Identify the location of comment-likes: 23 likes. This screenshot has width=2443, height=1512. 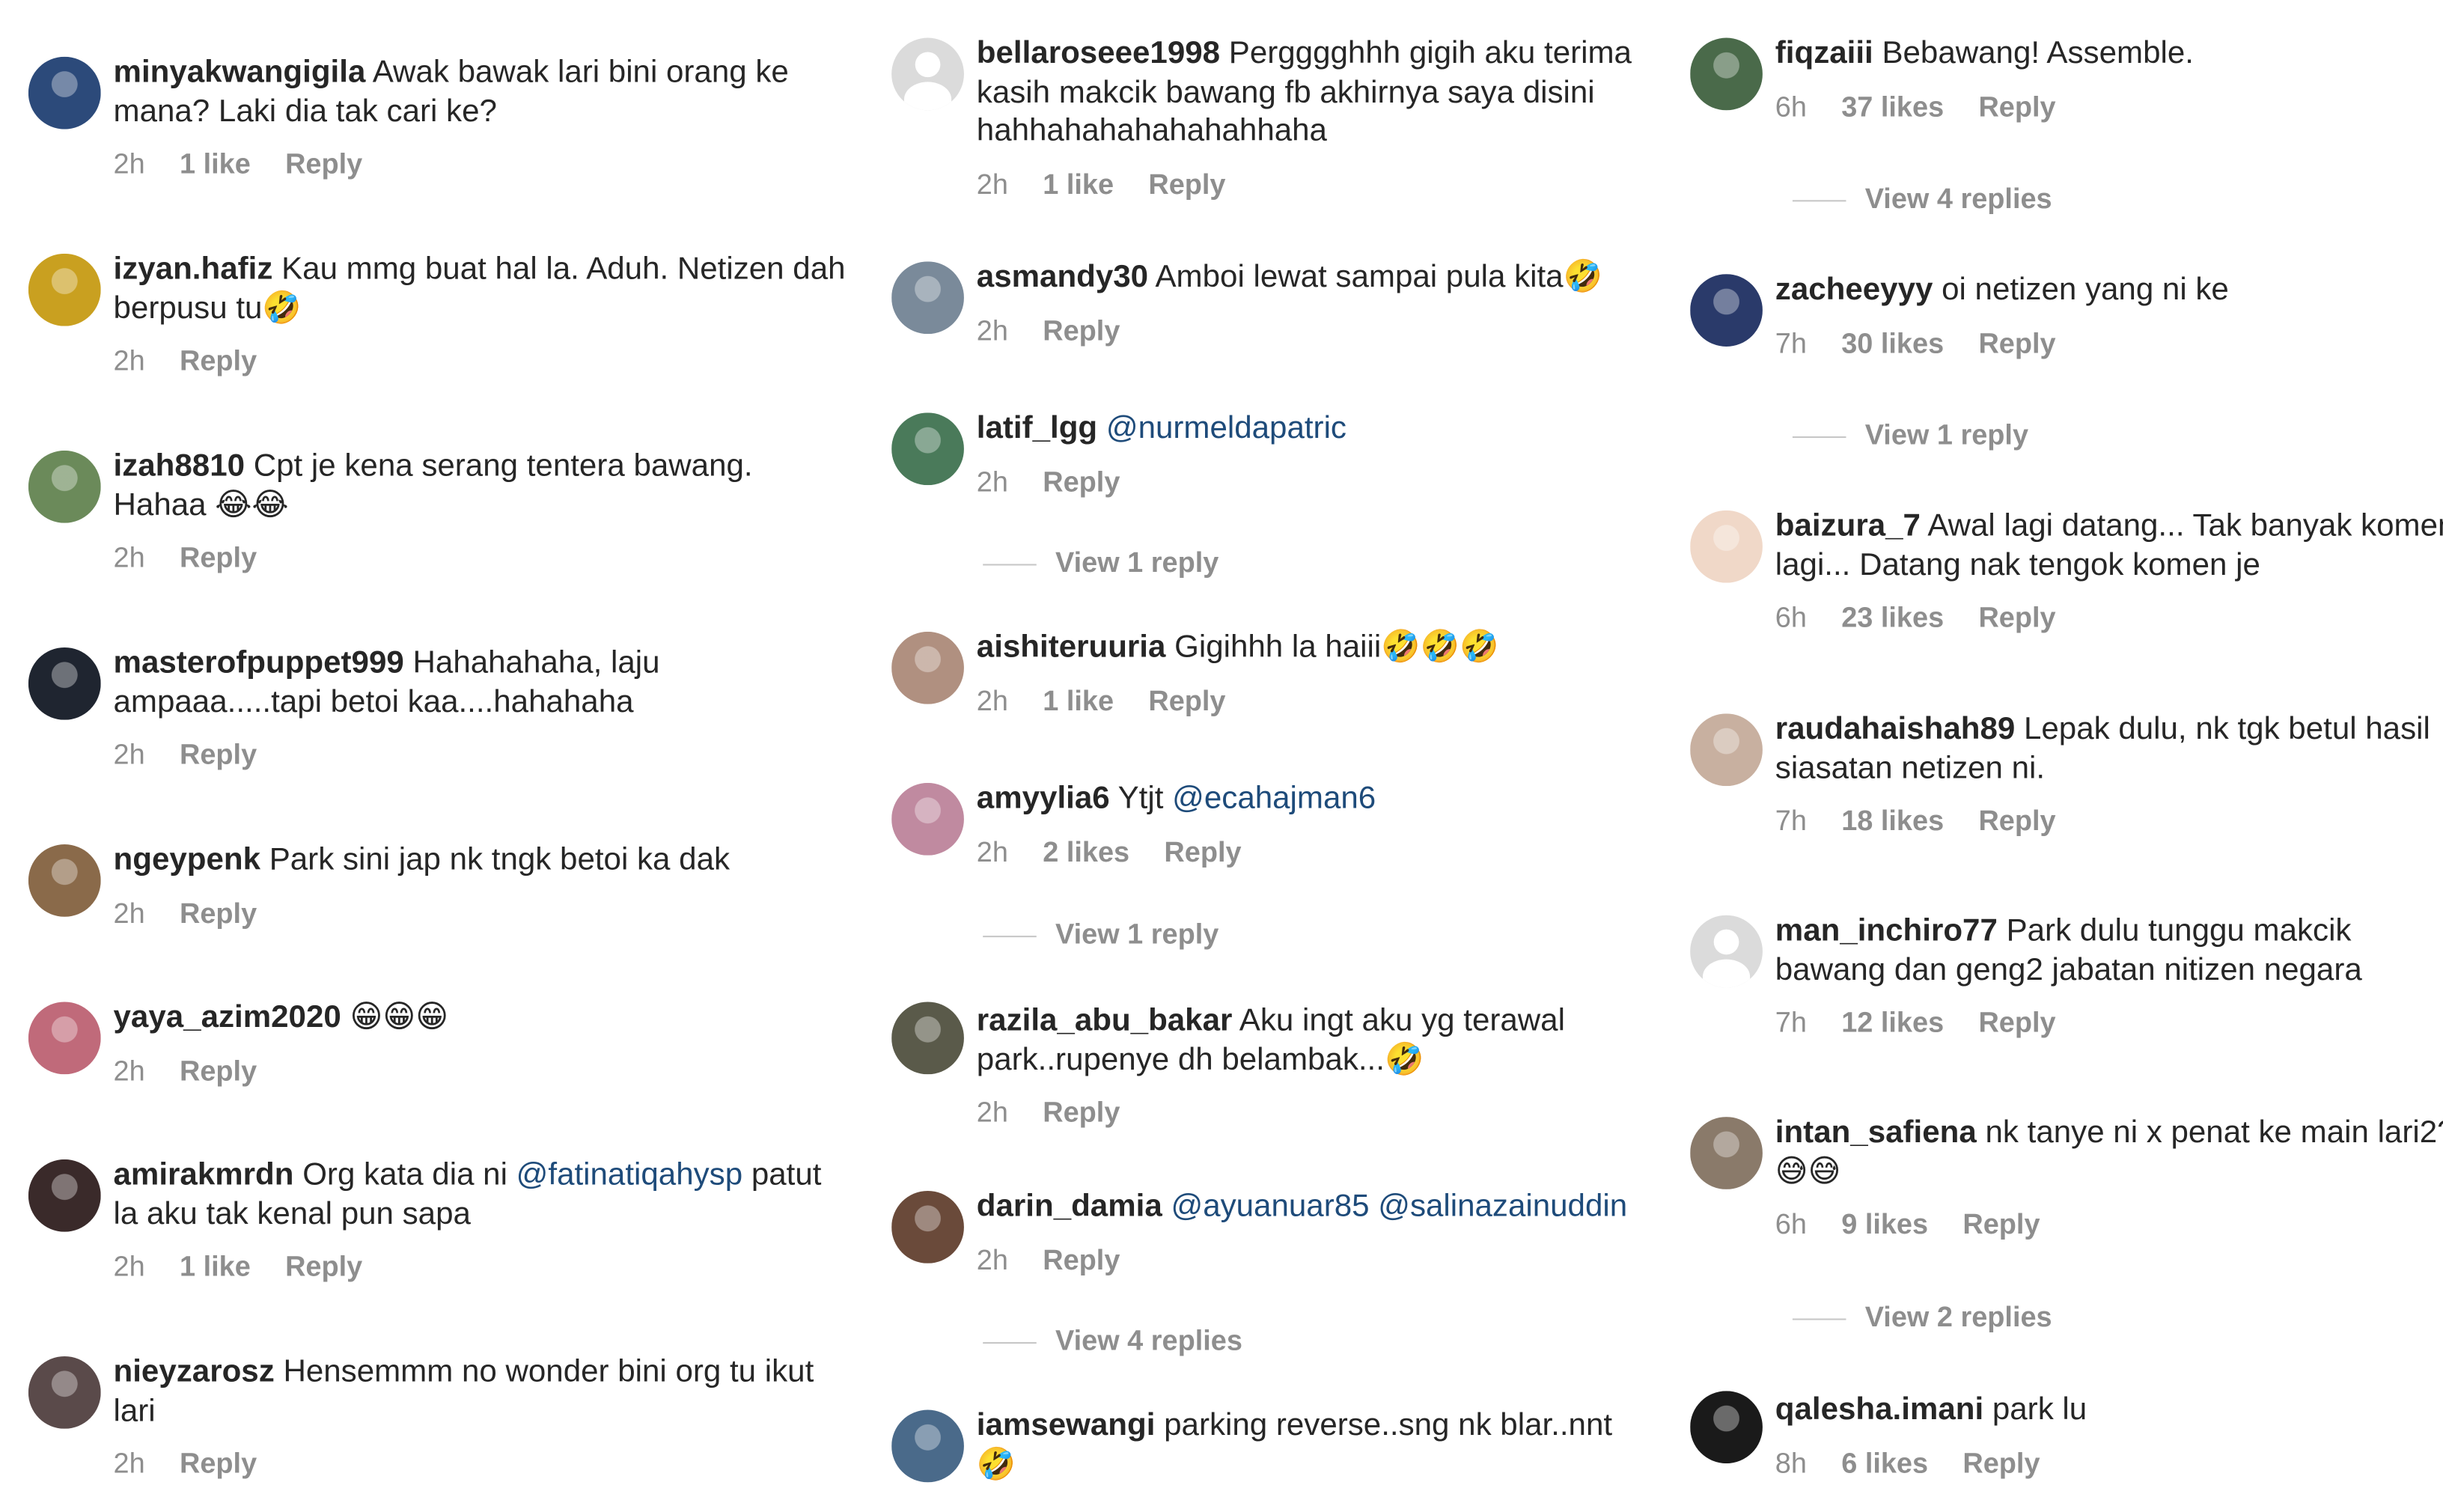
(1892, 617).